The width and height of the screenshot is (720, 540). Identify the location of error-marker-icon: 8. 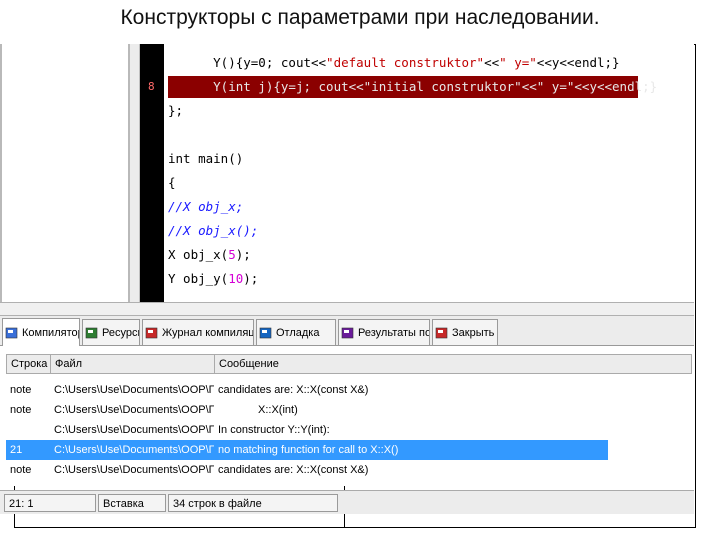
(151, 86).